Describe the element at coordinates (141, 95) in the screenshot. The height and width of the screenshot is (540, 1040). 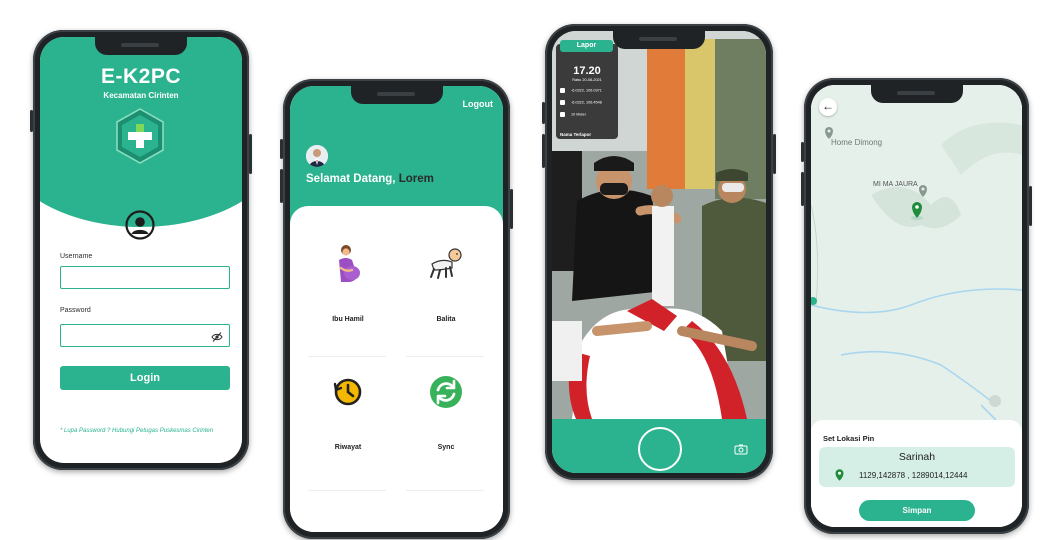
I see `app-subtitle: Kecamatan Cirinten` at that location.